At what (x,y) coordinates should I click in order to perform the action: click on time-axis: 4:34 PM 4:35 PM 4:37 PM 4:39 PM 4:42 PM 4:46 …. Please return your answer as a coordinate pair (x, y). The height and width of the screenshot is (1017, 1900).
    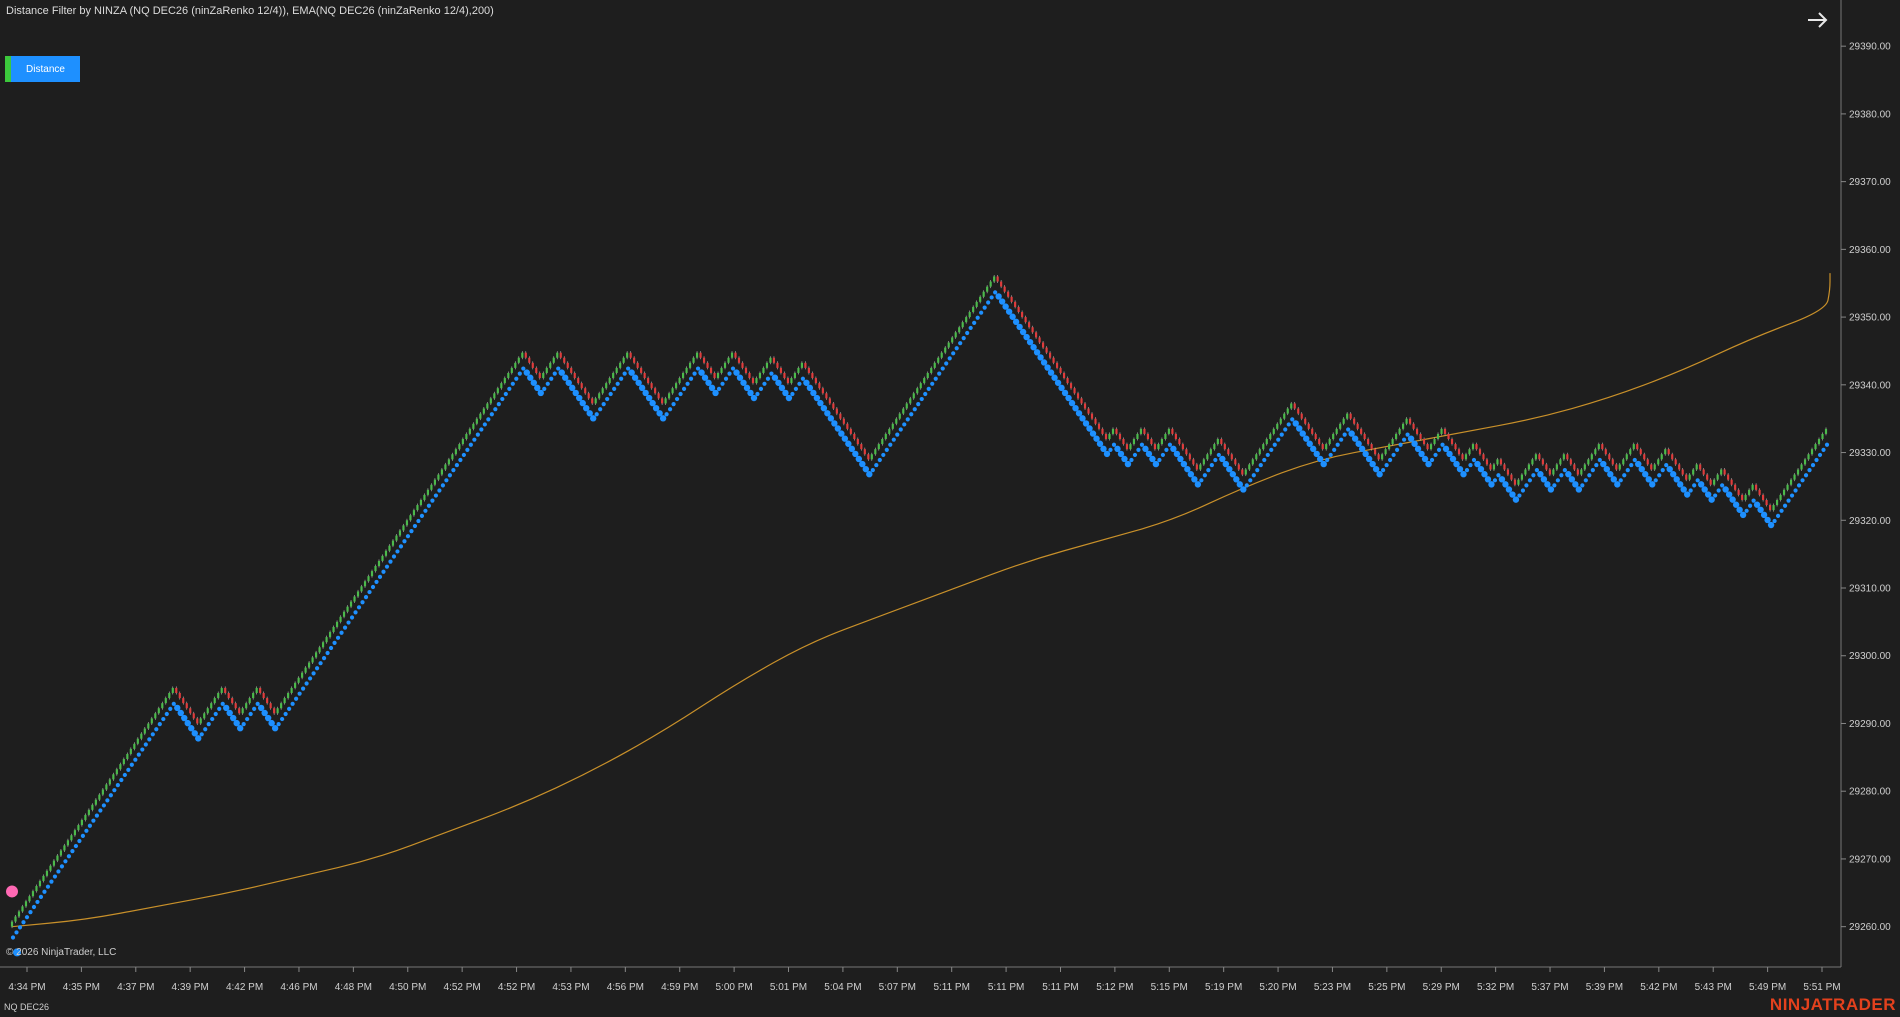
    Looking at the image, I should click on (920, 979).